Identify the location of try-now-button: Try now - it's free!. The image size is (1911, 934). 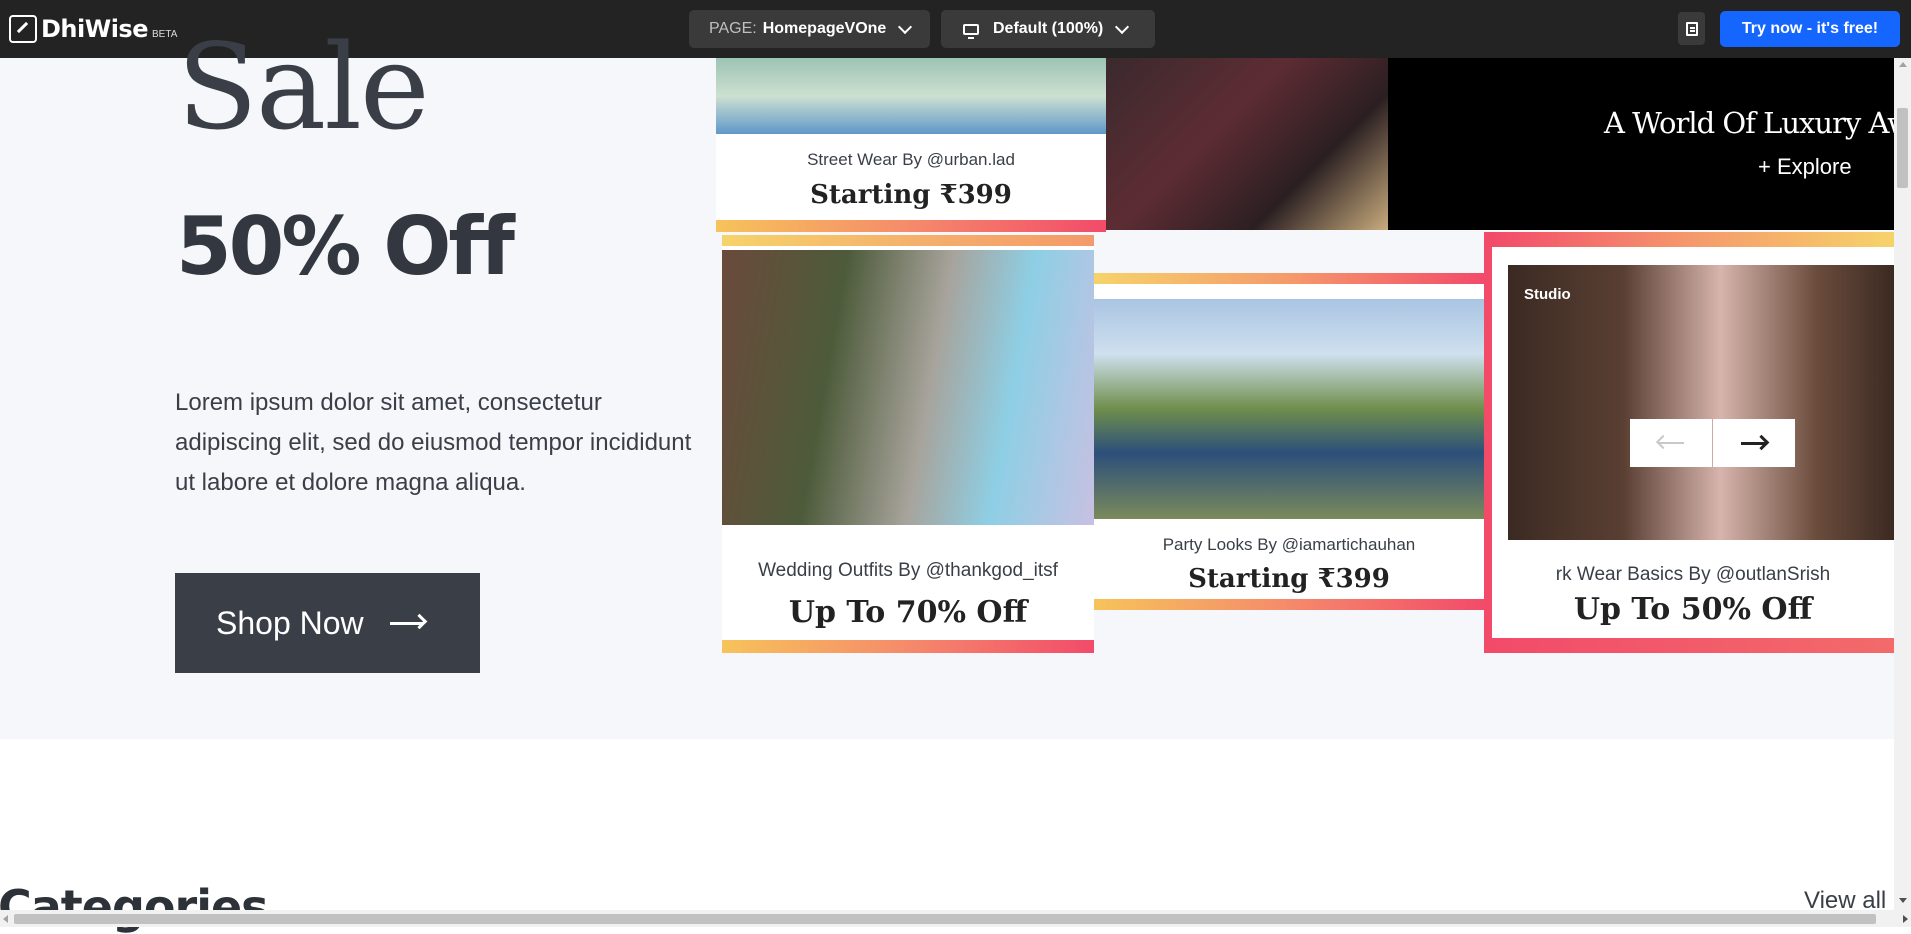
(1810, 29).